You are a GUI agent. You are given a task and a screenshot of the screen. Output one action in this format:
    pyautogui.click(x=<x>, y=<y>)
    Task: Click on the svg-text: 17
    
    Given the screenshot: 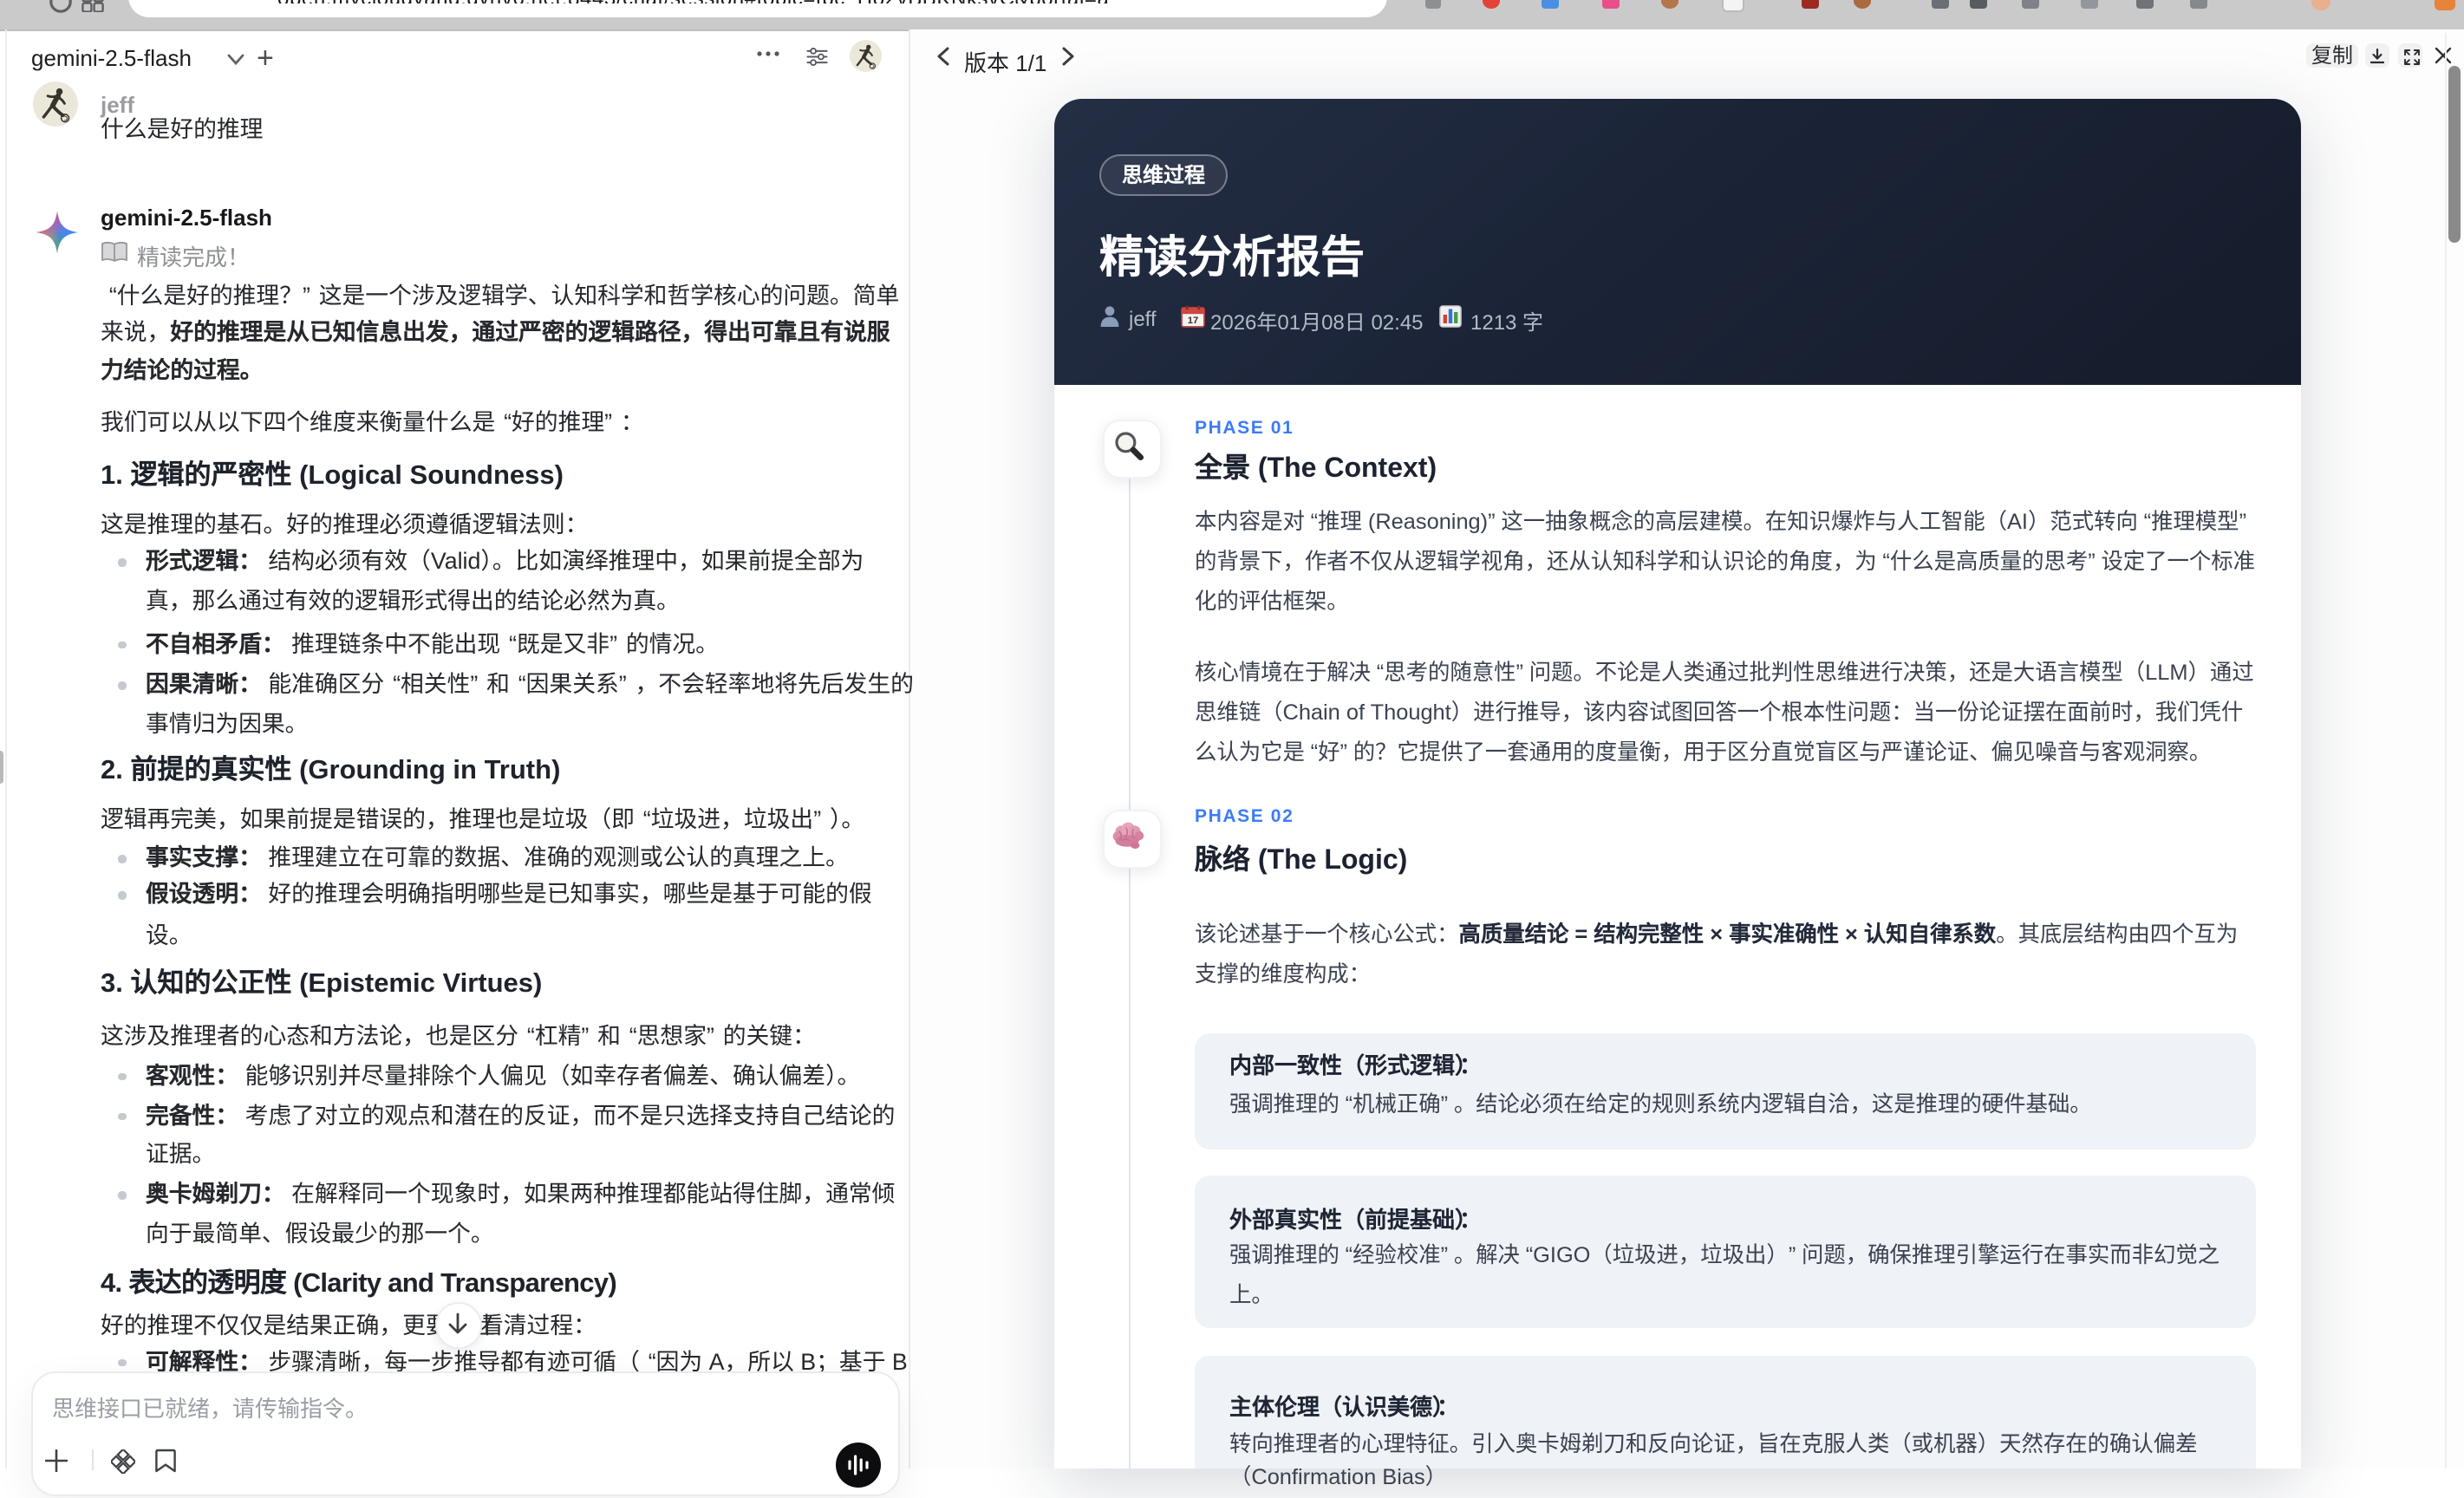 What is the action you would take?
    pyautogui.click(x=1193, y=321)
    